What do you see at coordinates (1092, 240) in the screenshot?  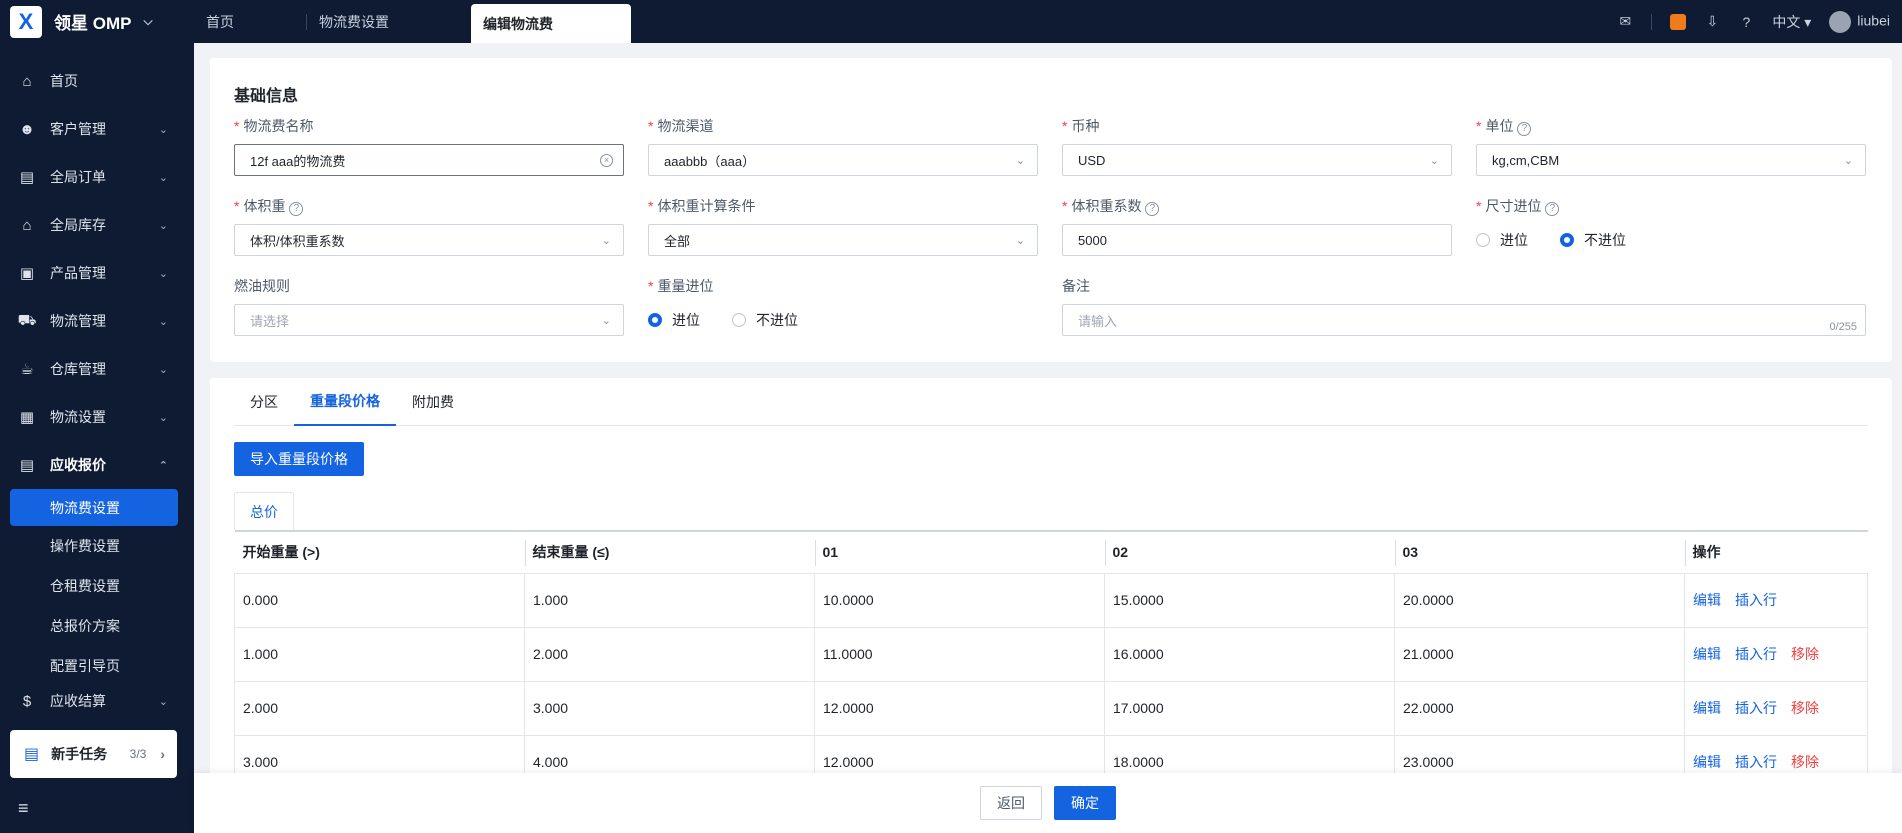 I see `input-value: 5000` at bounding box center [1092, 240].